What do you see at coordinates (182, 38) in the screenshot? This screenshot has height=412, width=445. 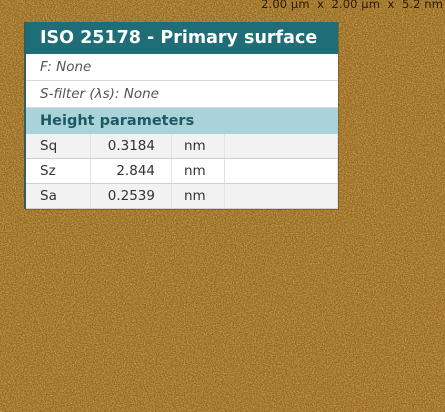 I see `panel-title: ISO 25178 - Primary surface` at bounding box center [182, 38].